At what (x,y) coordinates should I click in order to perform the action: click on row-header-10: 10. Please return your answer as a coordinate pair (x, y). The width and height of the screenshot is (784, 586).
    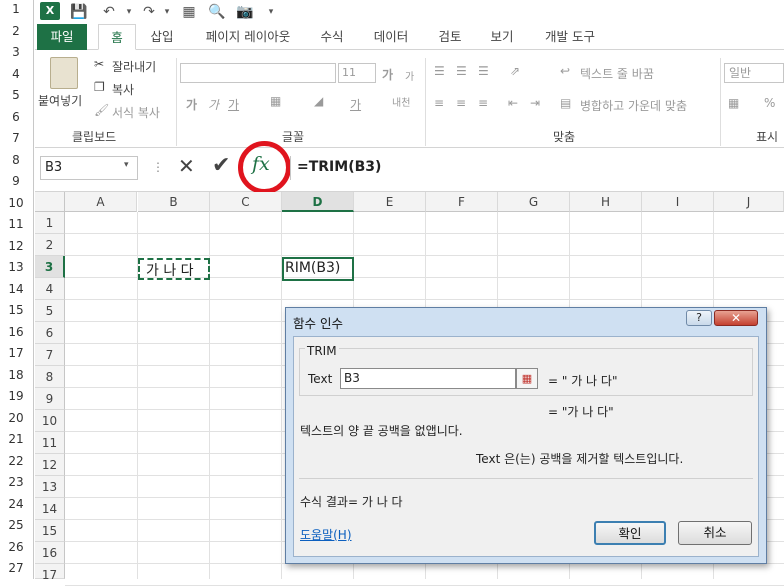
    Looking at the image, I should click on (50, 421).